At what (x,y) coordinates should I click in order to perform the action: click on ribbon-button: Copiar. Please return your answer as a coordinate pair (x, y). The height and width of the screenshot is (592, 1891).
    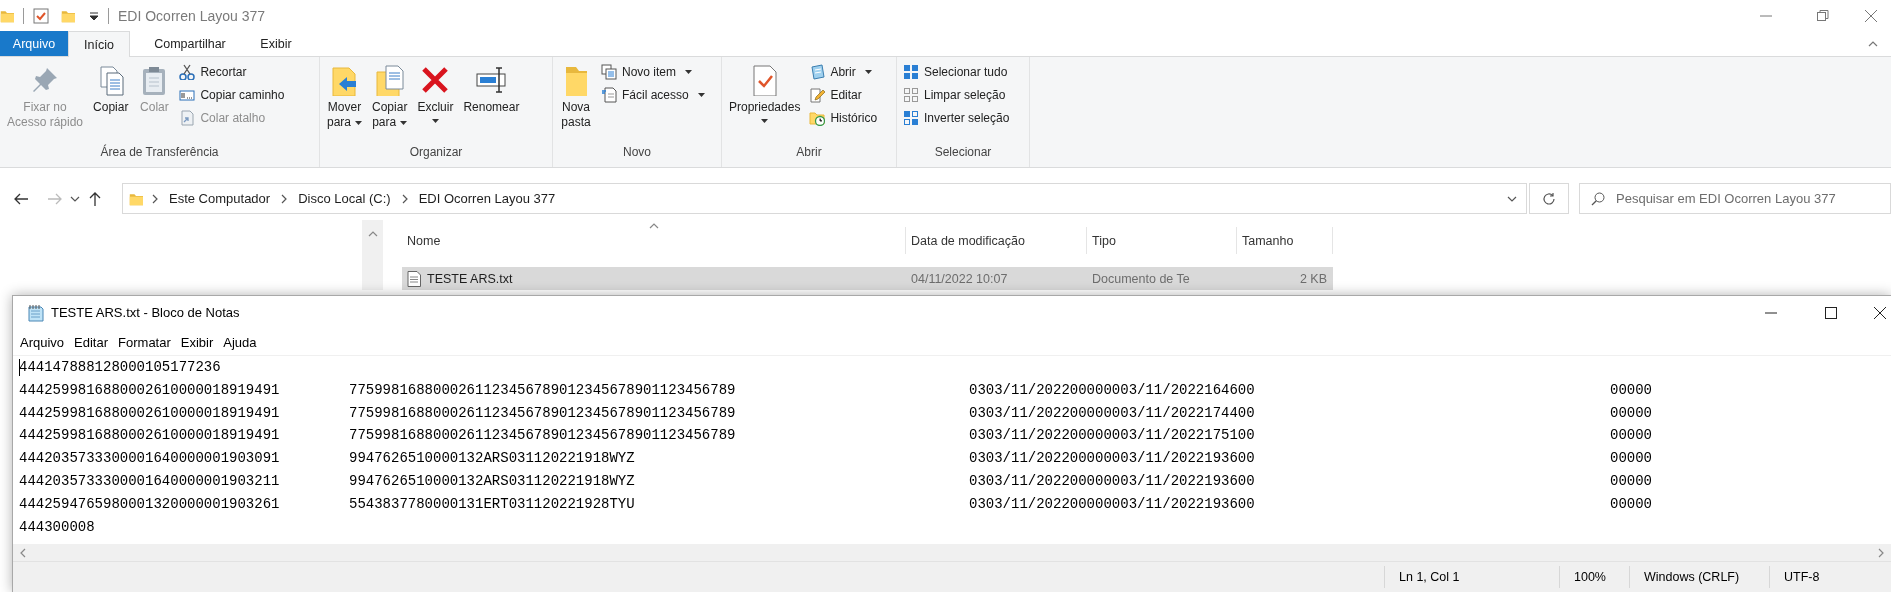
    Looking at the image, I should click on (111, 89).